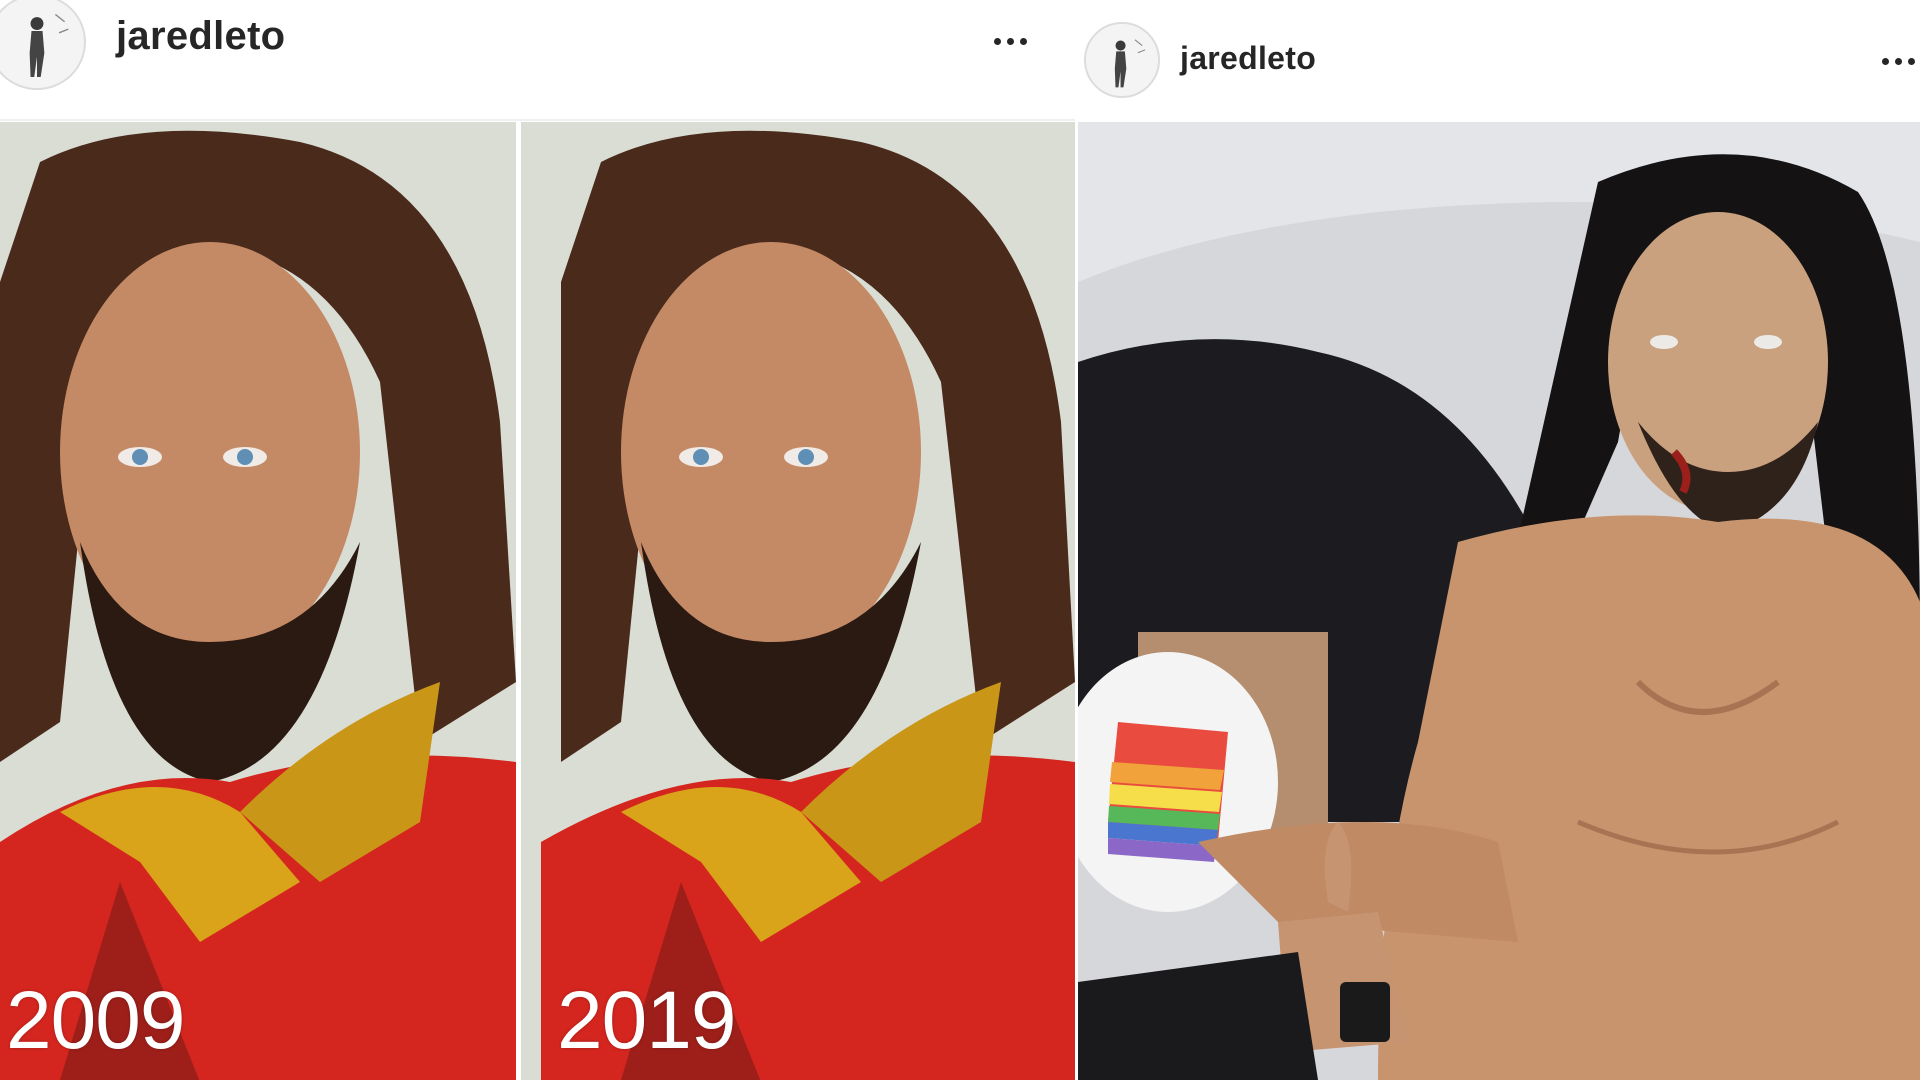 The image size is (1920, 1080). What do you see at coordinates (646, 1020) in the screenshot?
I see `year-caption: 2019` at bounding box center [646, 1020].